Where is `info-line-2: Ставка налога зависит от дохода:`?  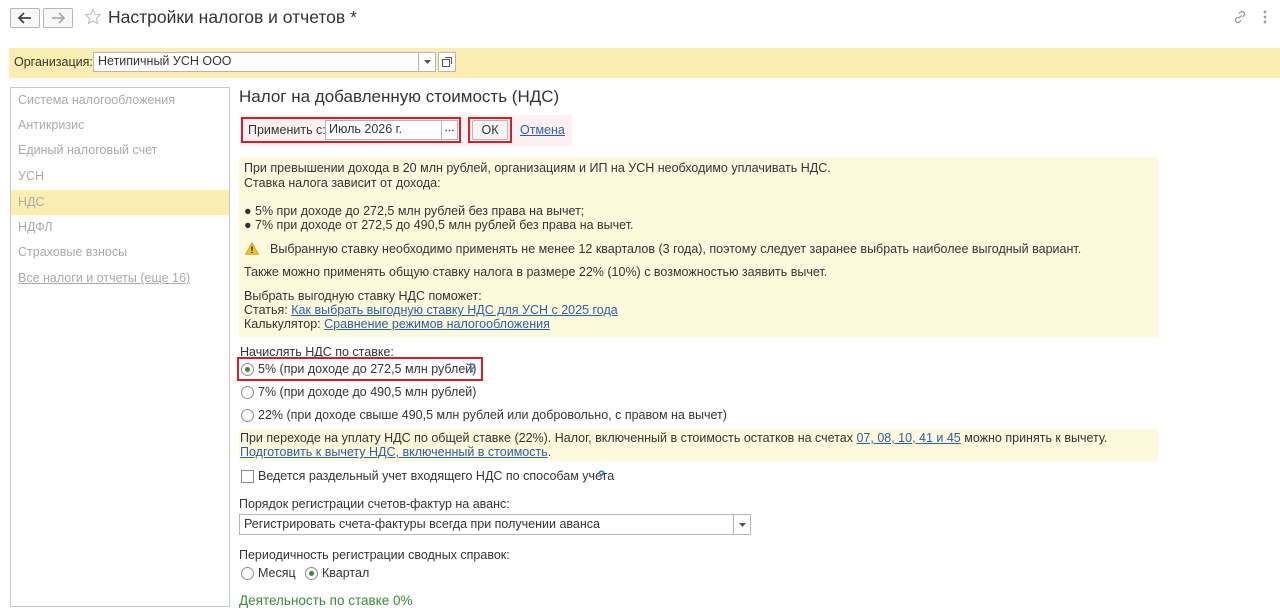 info-line-2: Ставка налога зависит от дохода: is located at coordinates (342, 183).